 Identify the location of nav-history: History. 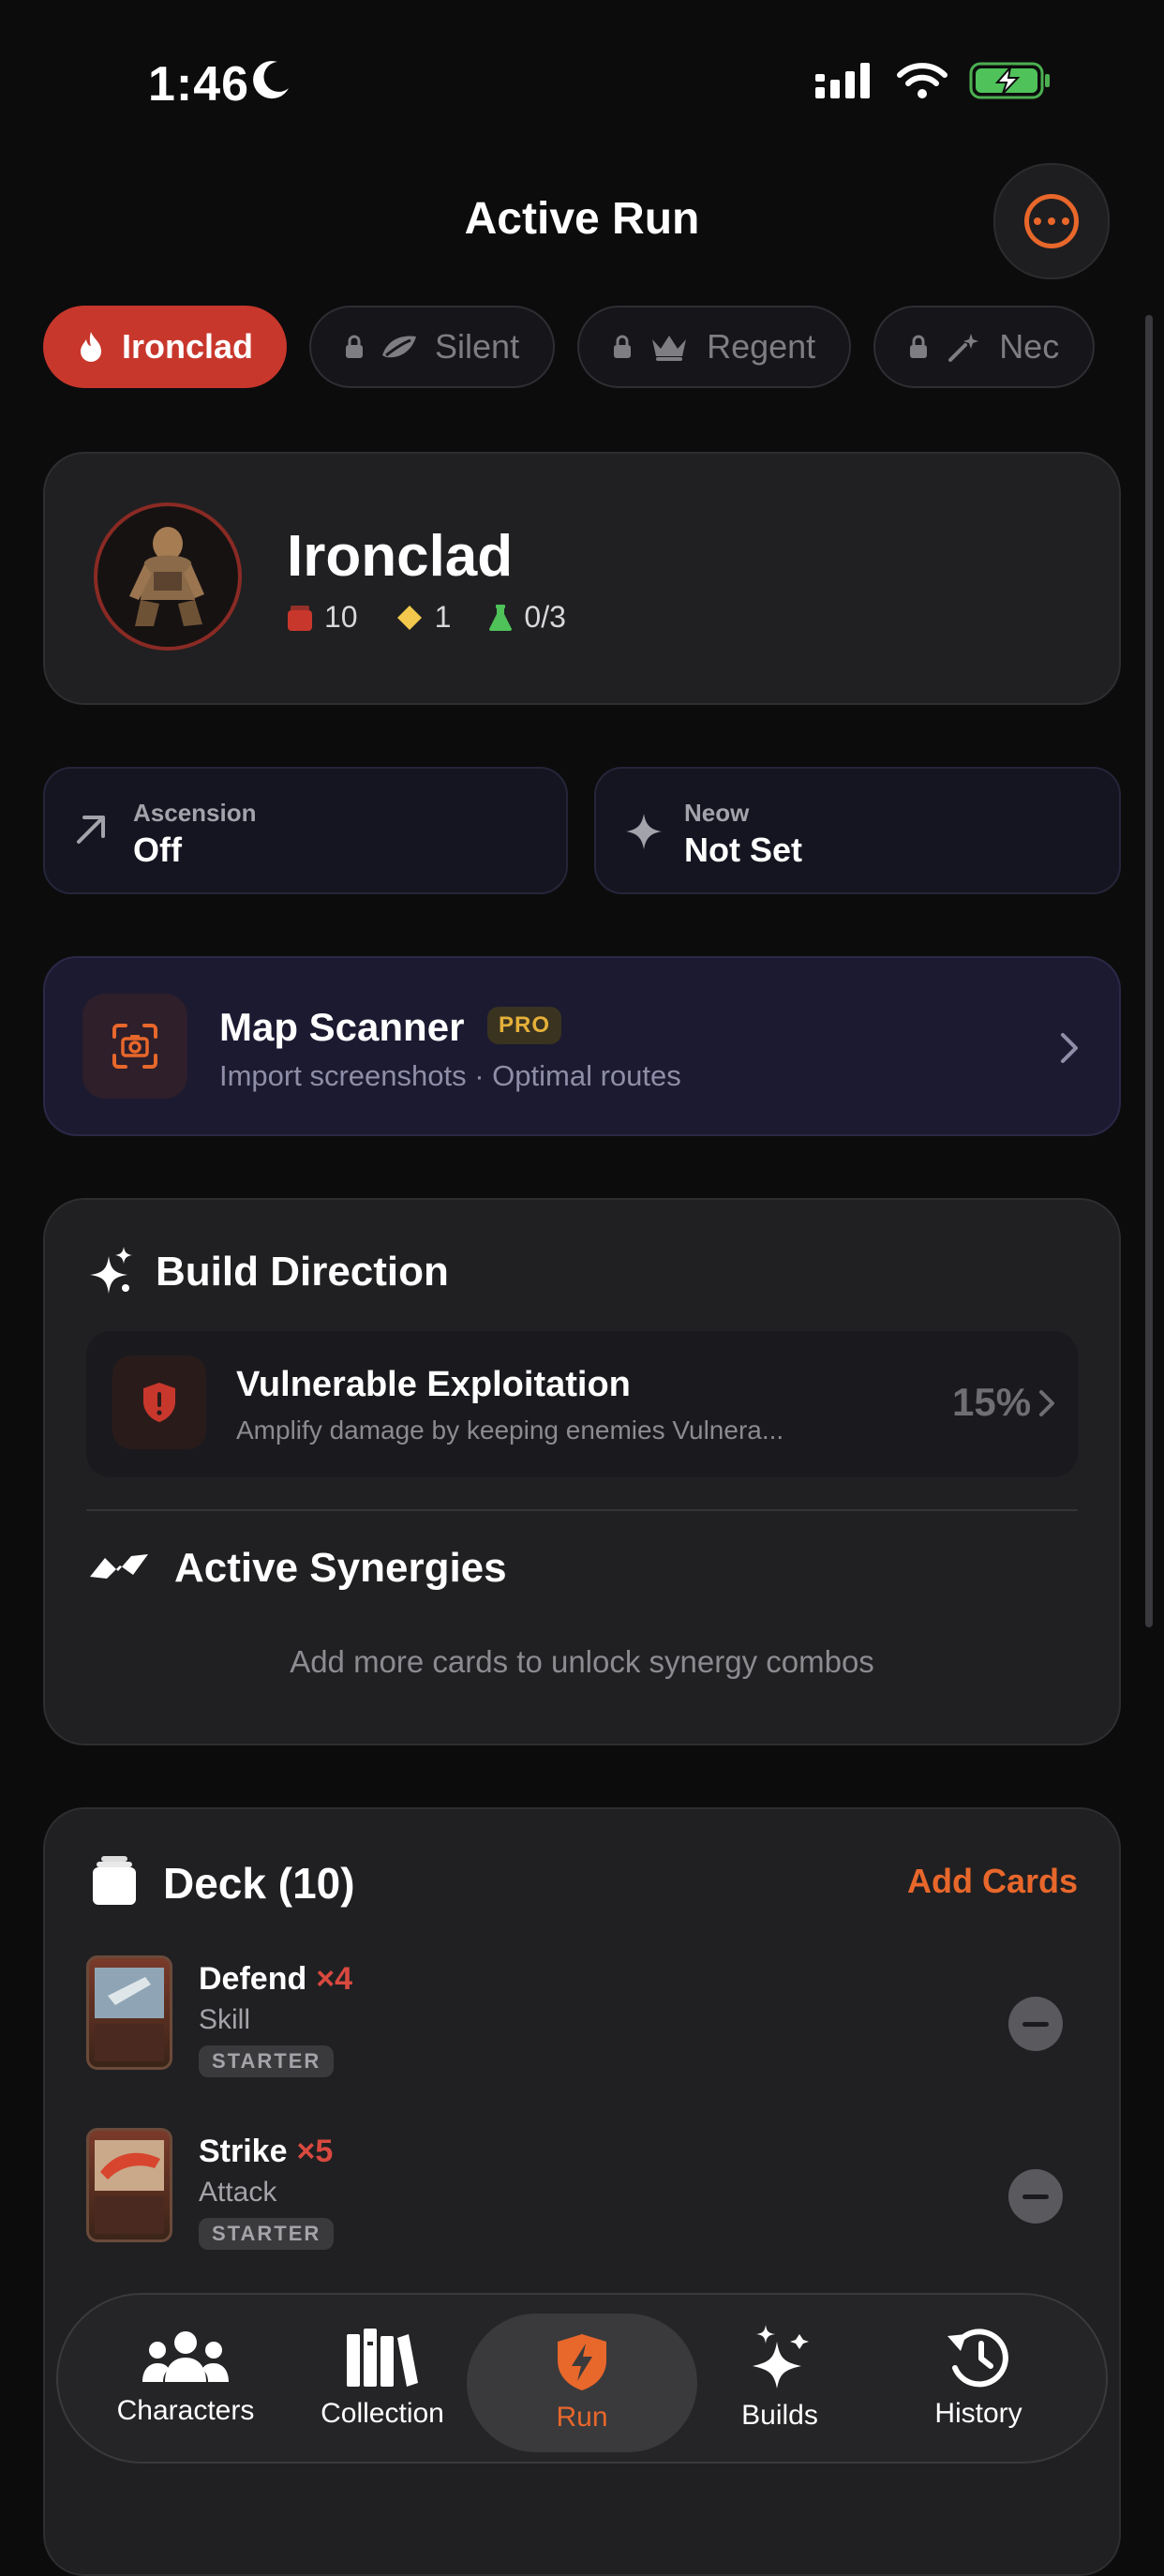
(978, 2378).